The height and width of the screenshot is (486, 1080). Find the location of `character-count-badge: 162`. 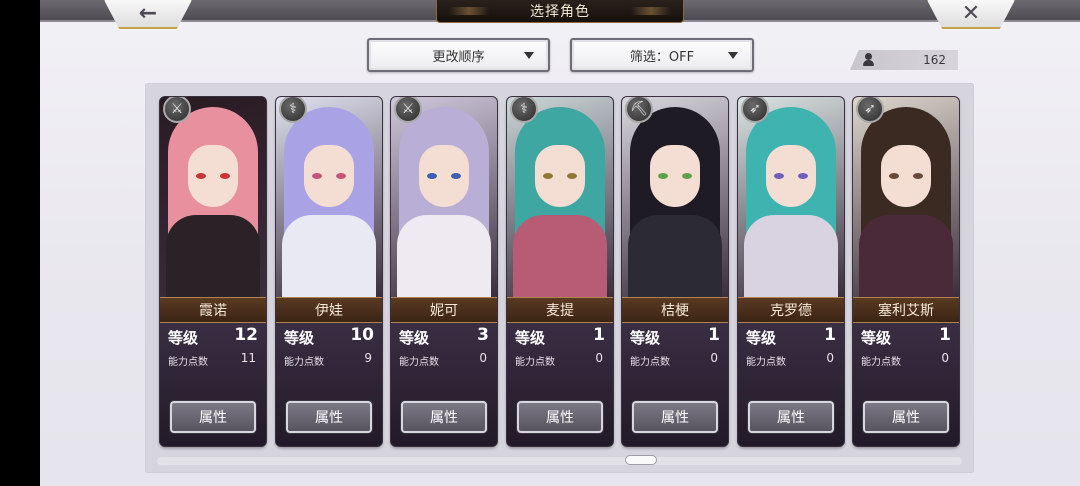

character-count-badge: 162 is located at coordinates (904, 60).